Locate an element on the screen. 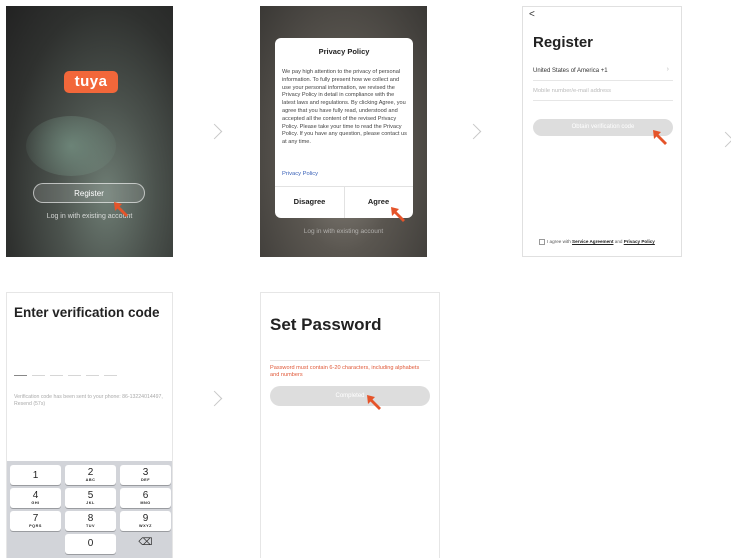 The image size is (731, 558). keypad-key-3: 3 DEF is located at coordinates (145, 475).